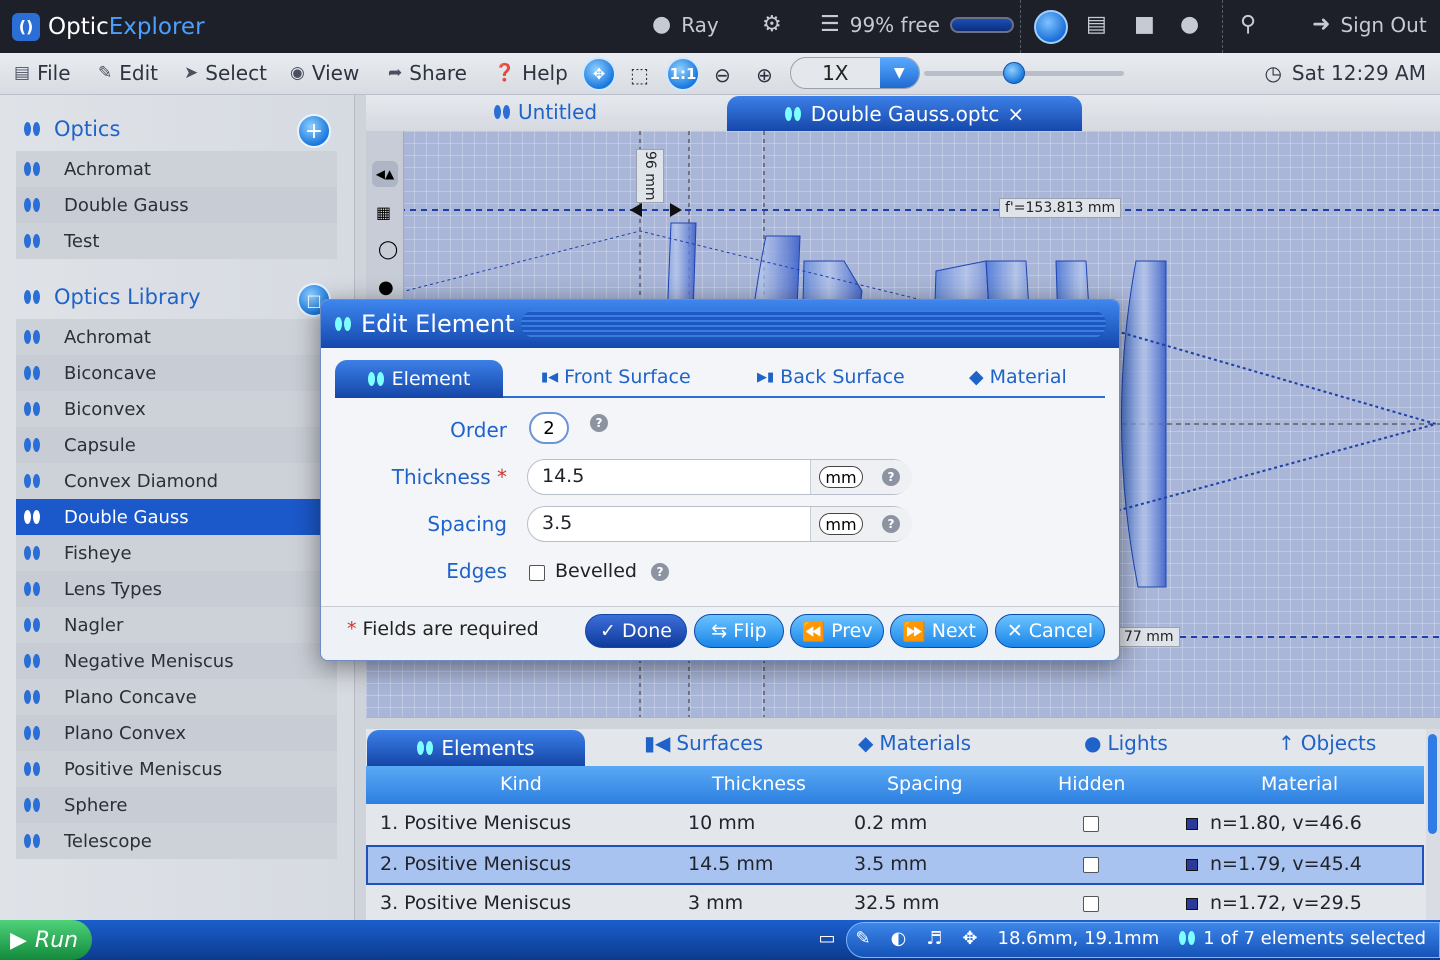  What do you see at coordinates (450, 629) in the screenshot?
I see `required-note-text: Fields are required` at bounding box center [450, 629].